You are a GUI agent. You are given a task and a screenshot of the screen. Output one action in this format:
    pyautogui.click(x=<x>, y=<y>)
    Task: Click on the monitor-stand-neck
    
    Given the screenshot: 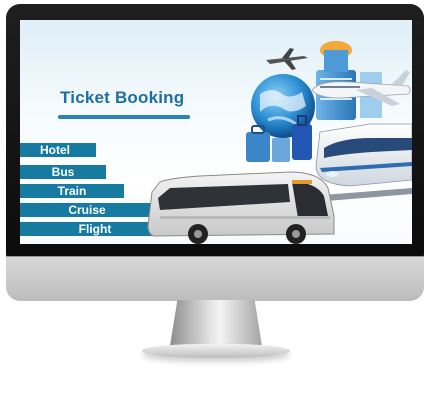 What is the action you would take?
    pyautogui.click(x=216, y=323)
    